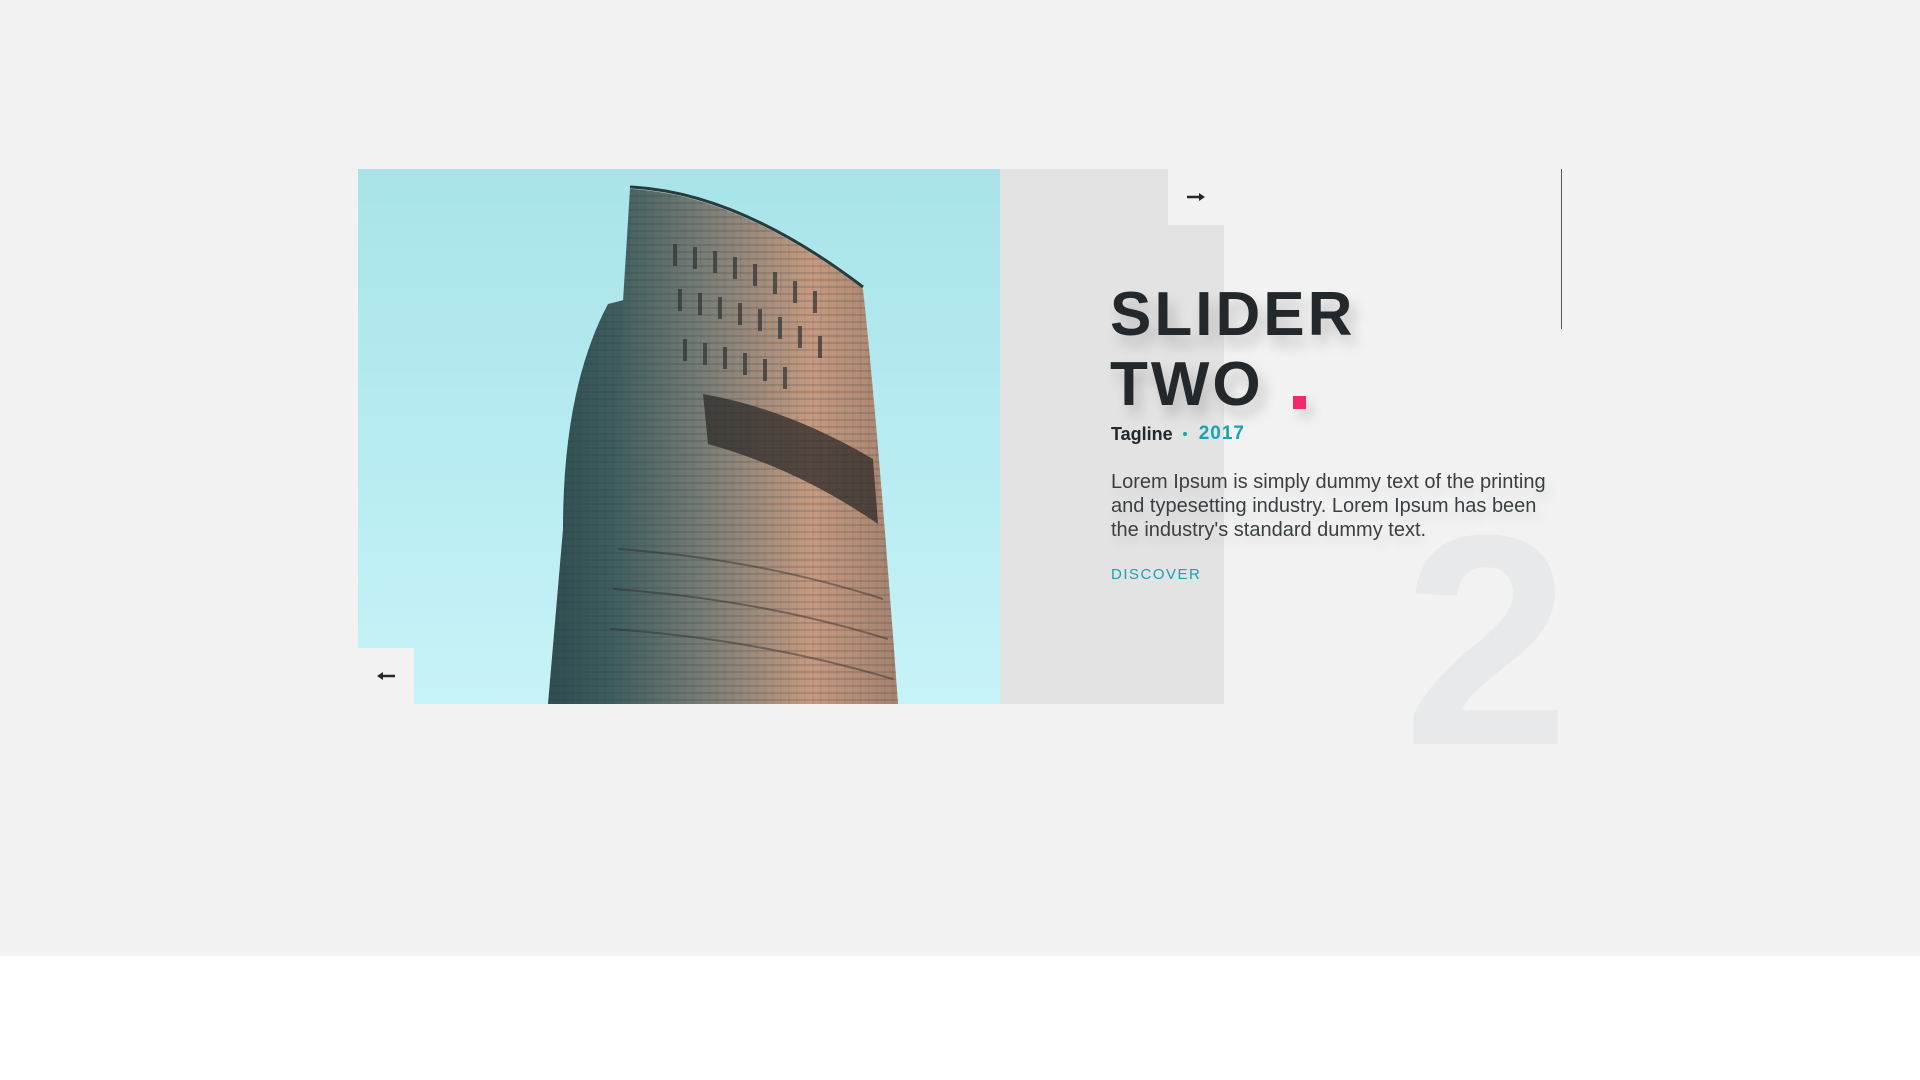  Describe the element at coordinates (723, 444) in the screenshot. I see `skyscraper-illustration` at that location.